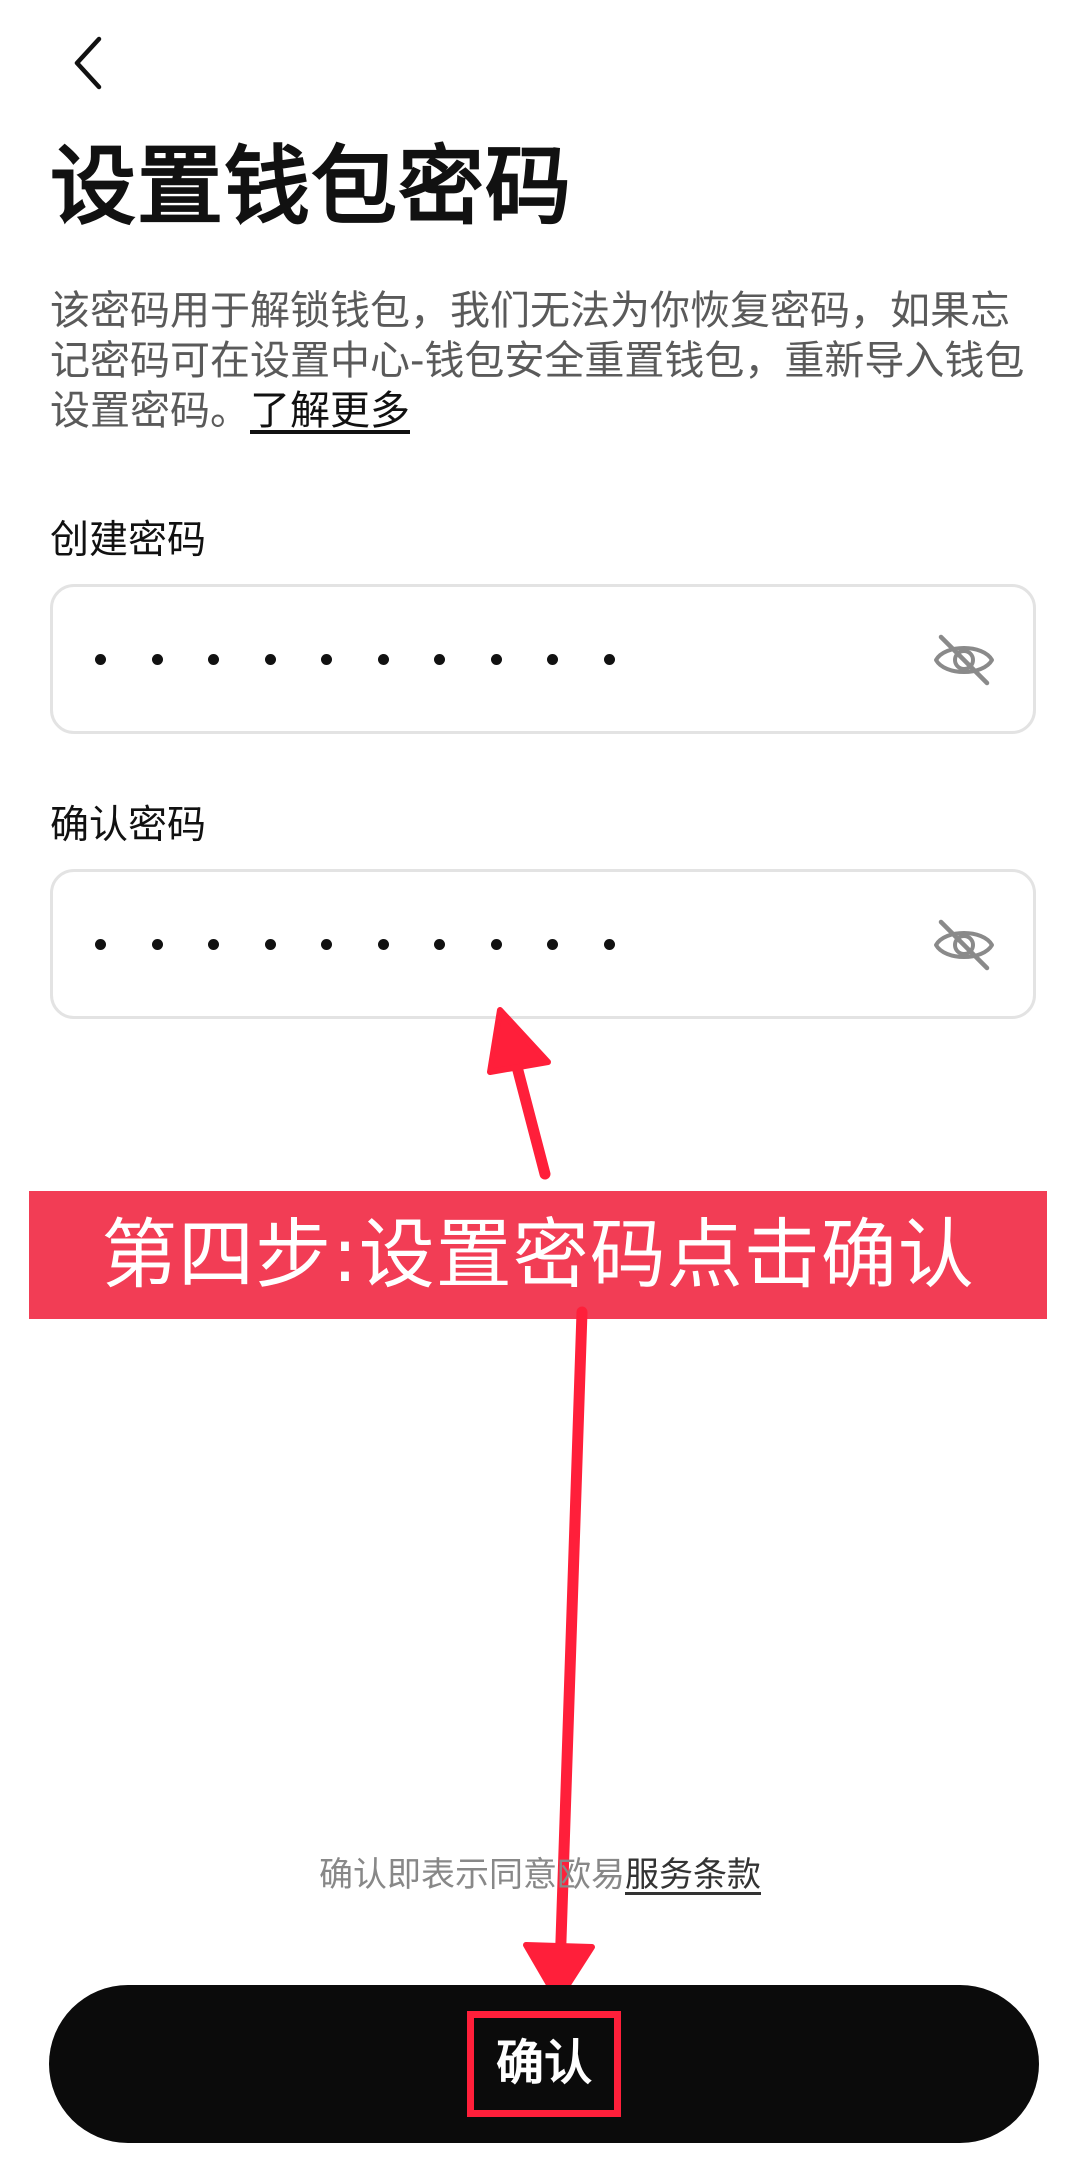 This screenshot has width=1080, height=2178. I want to click on chevron-left-icon, so click(88, 63).